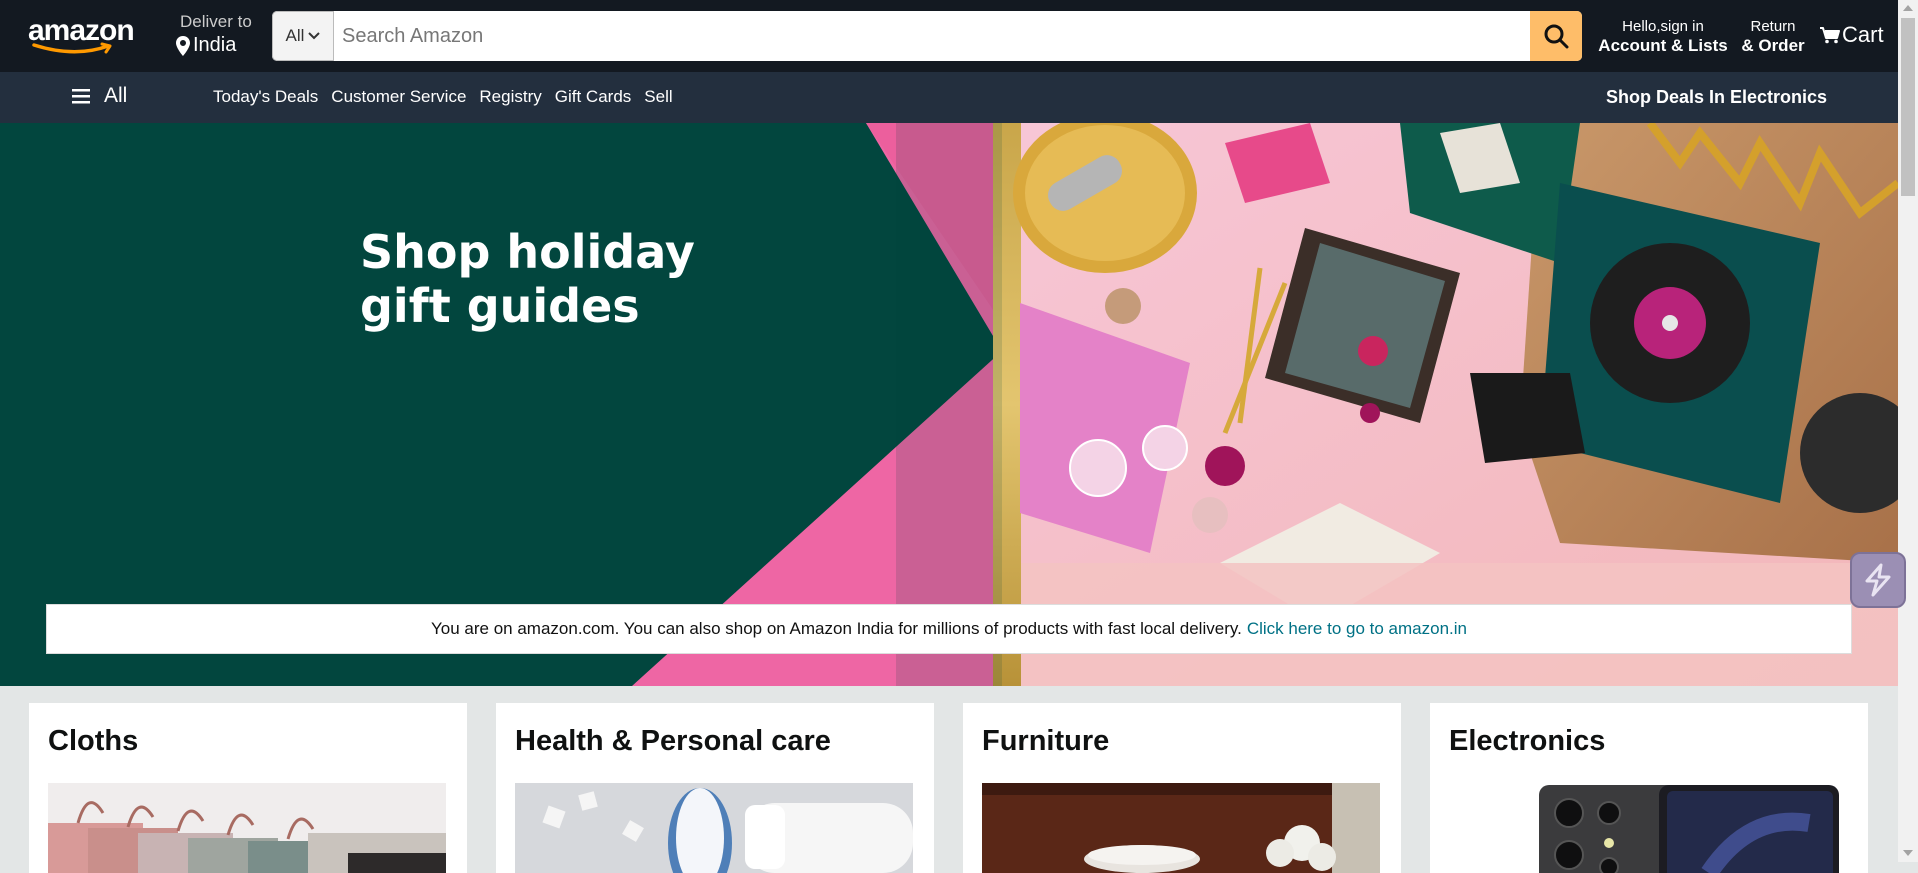 The image size is (1918, 873). What do you see at coordinates (658, 97) in the screenshot?
I see `subnav-link-sell: Sell` at bounding box center [658, 97].